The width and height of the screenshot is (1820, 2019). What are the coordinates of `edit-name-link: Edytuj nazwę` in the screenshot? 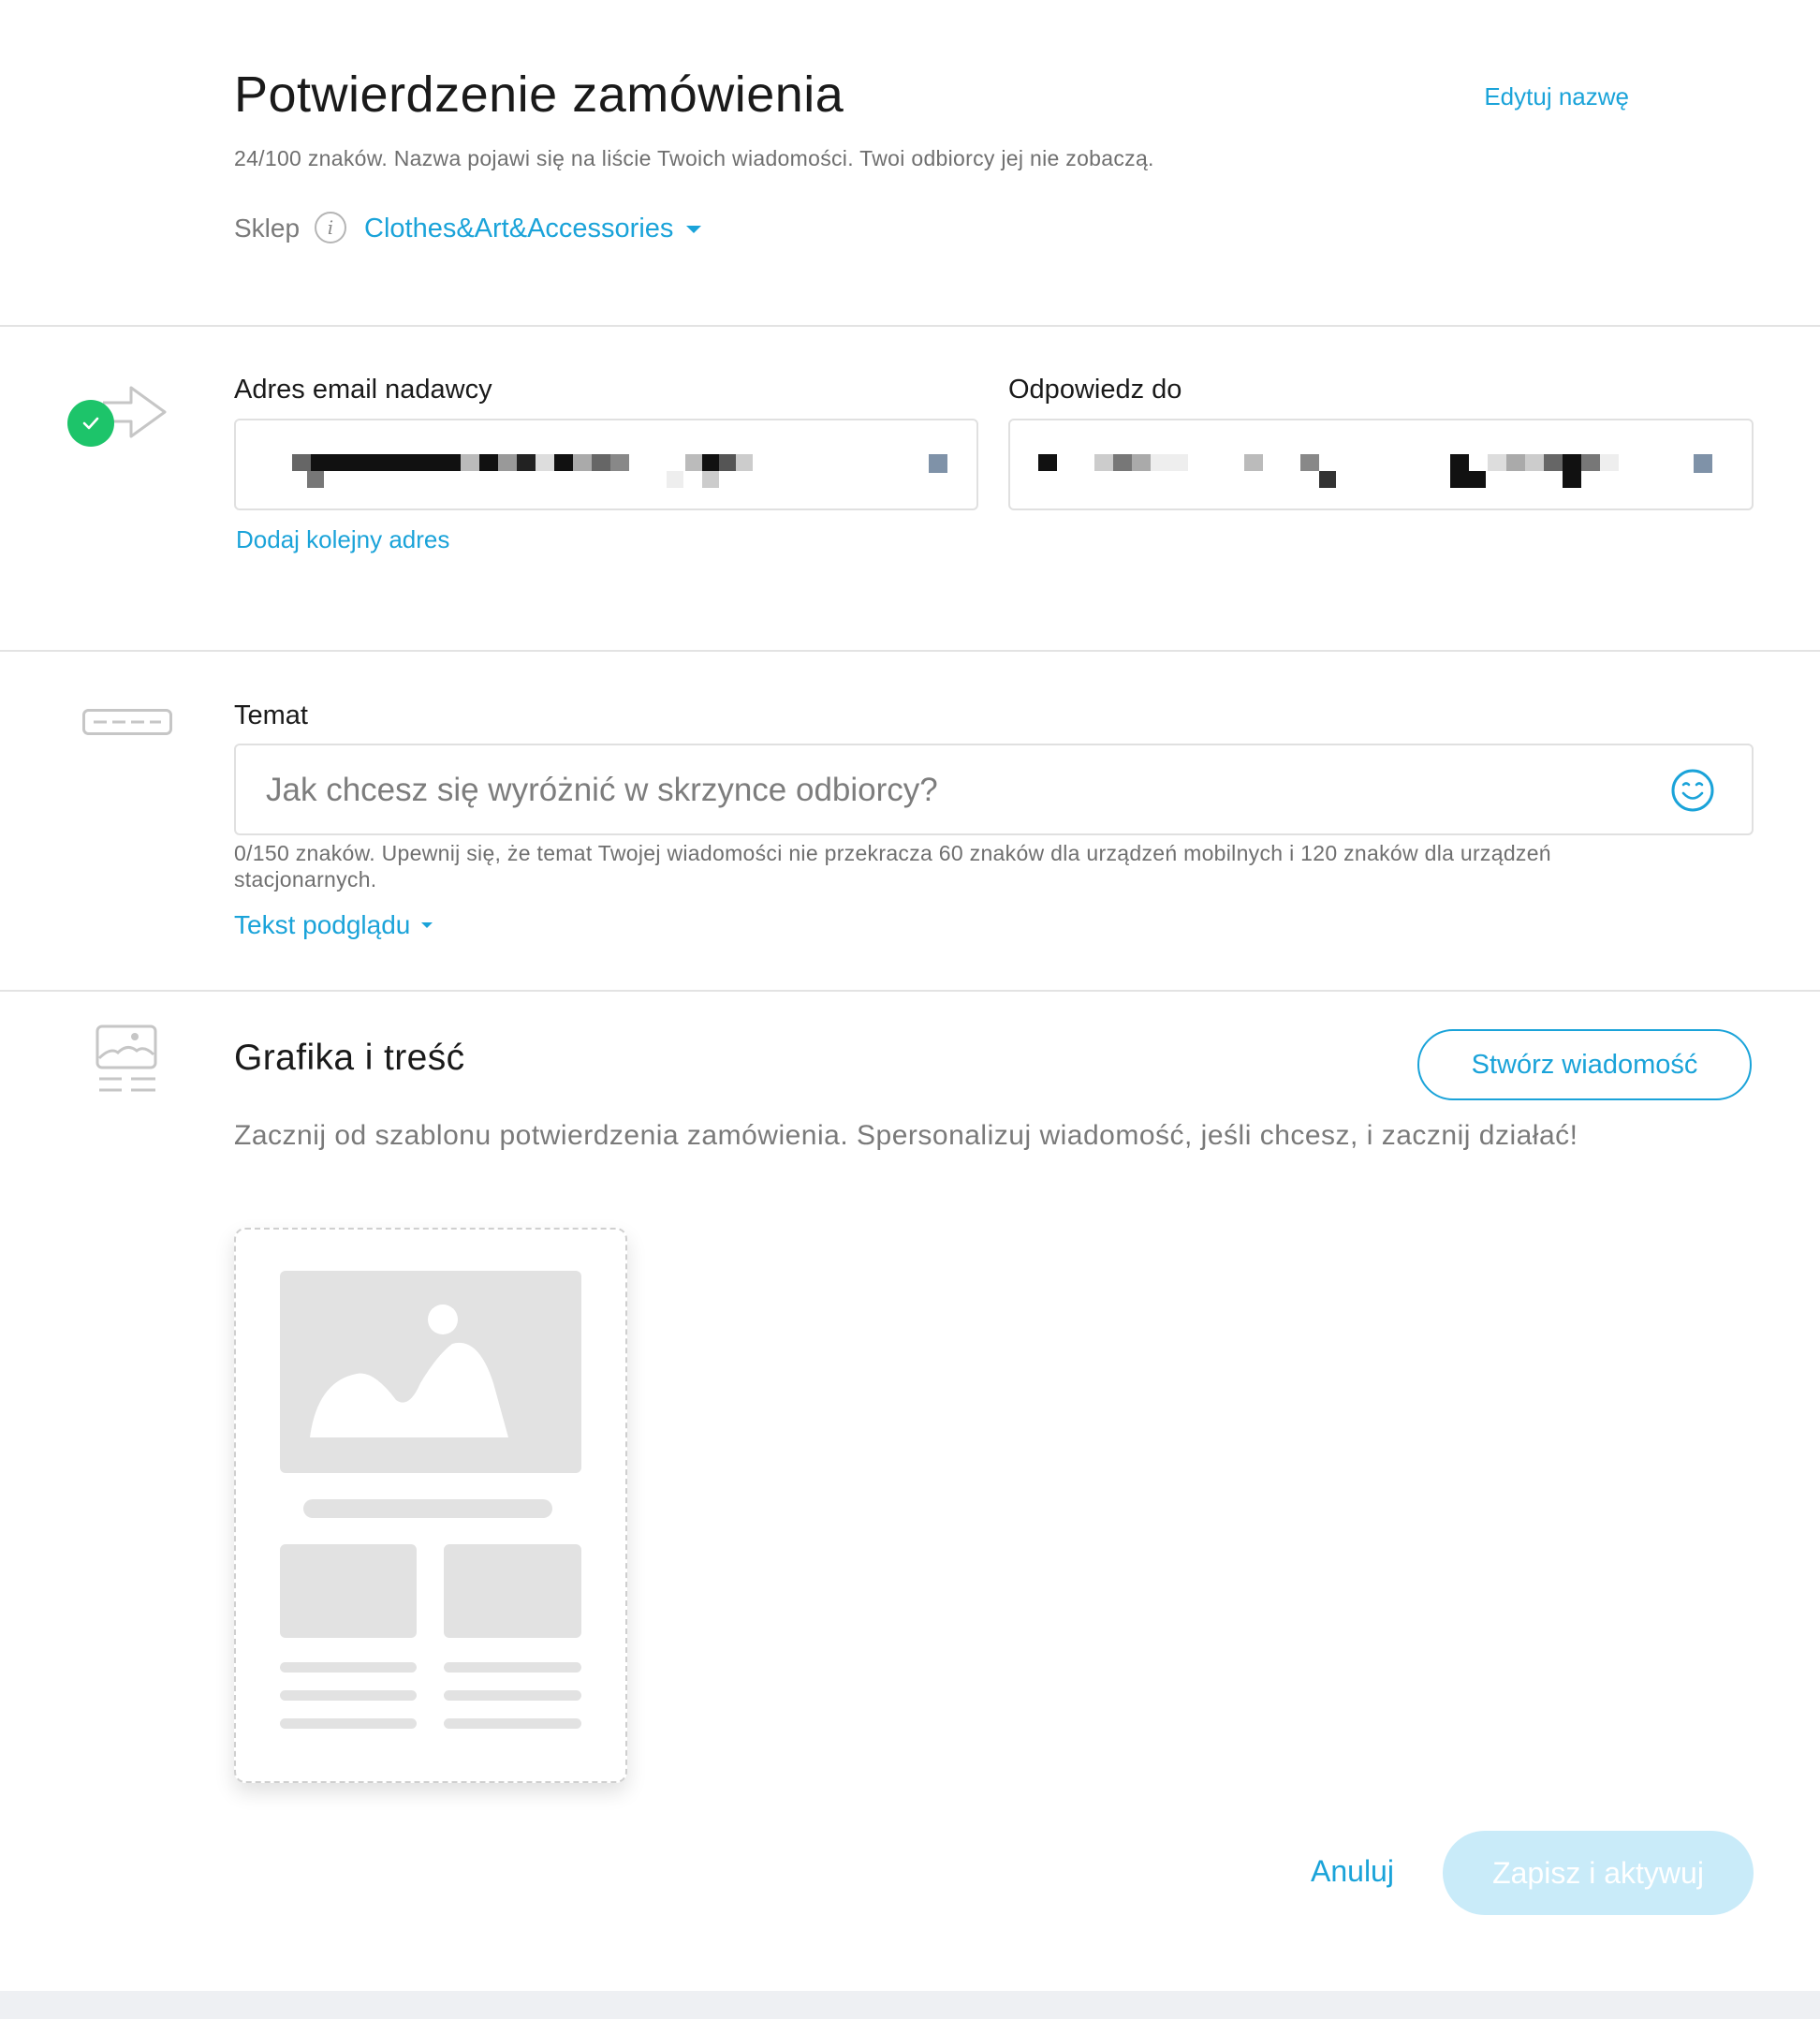 It's located at (1556, 96).